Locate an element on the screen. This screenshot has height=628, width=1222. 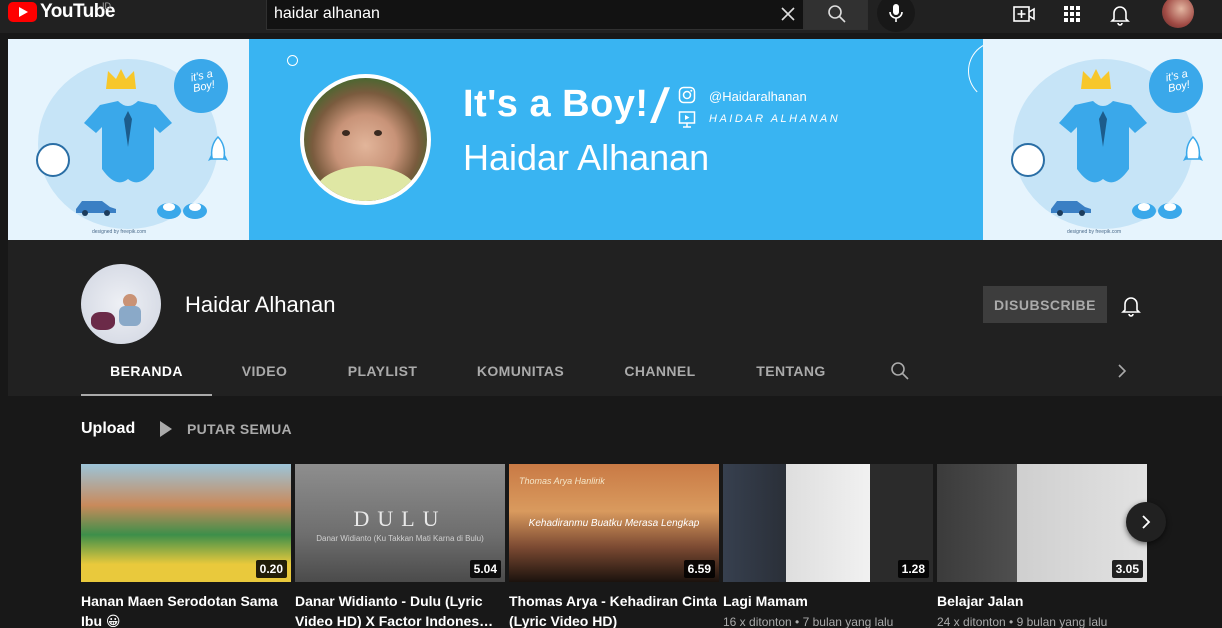
video-thumbnail: 1.28 is located at coordinates (828, 523).